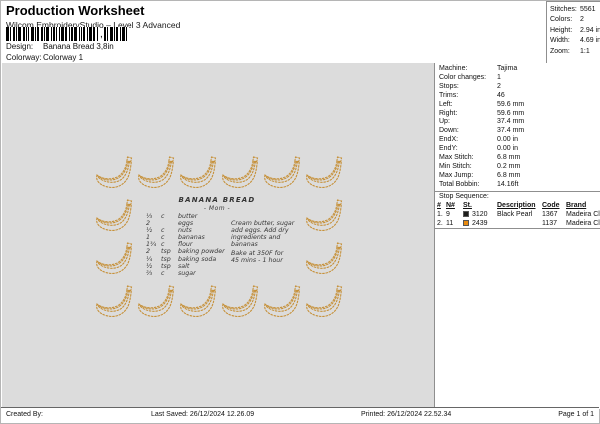  Describe the element at coordinates (197, 259) in the screenshot. I see `ingredient-name: baking soda` at that location.